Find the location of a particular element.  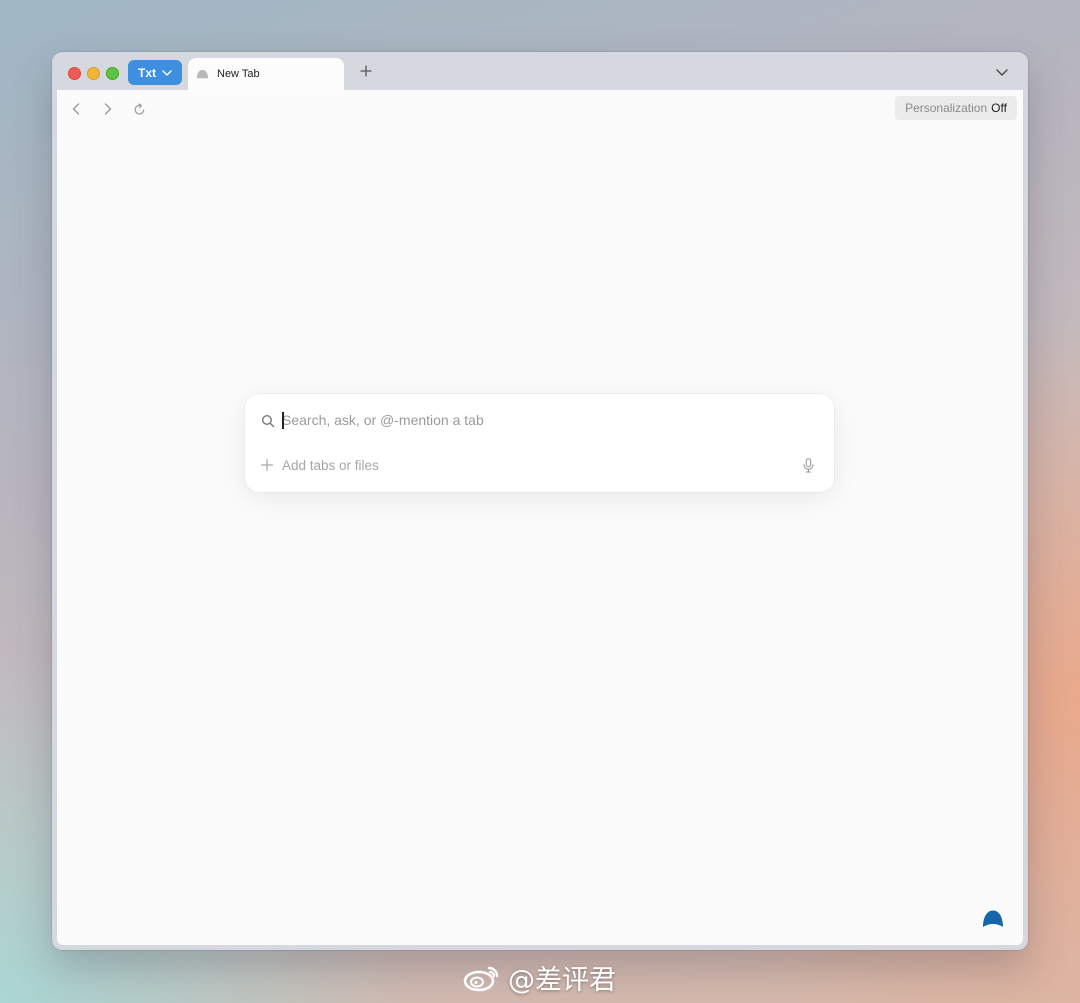

new-tab-button is located at coordinates (366, 71).